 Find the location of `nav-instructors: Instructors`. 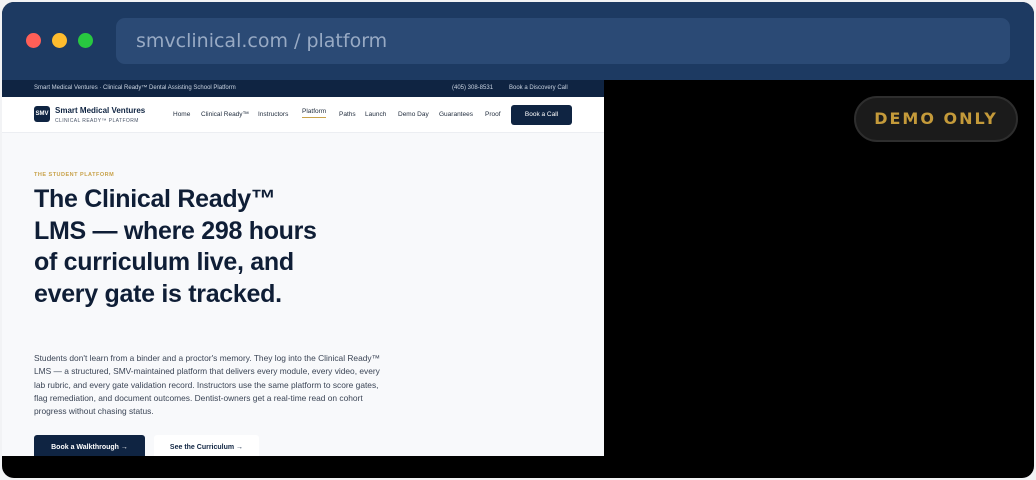

nav-instructors: Instructors is located at coordinates (273, 114).